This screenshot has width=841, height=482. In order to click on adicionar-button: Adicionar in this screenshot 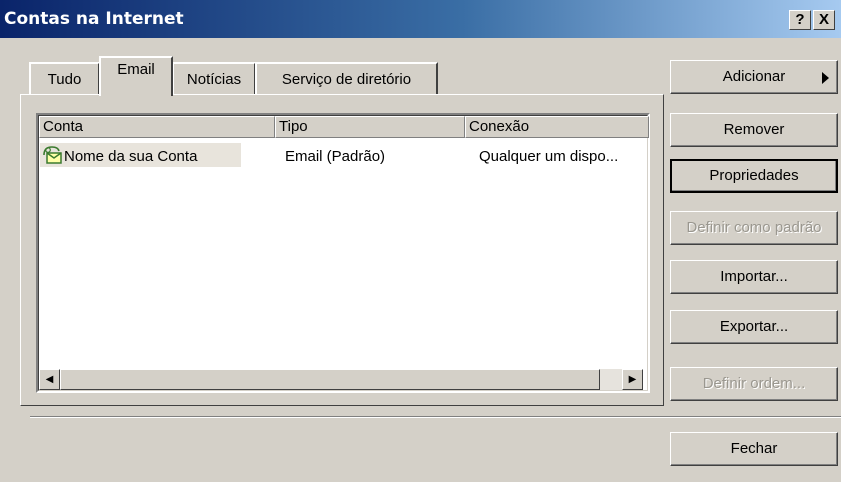, I will do `click(754, 77)`.